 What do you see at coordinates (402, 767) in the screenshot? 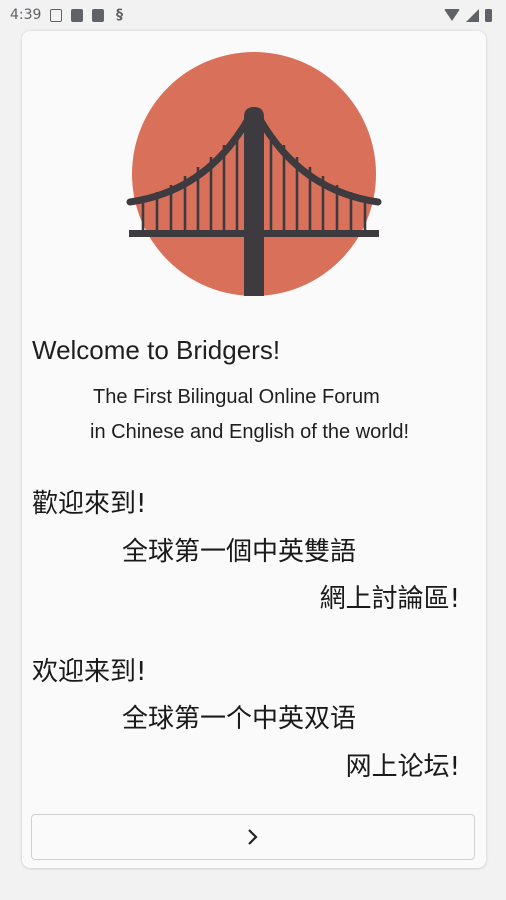
I see `simplified-line-3: 网上论坛!` at bounding box center [402, 767].